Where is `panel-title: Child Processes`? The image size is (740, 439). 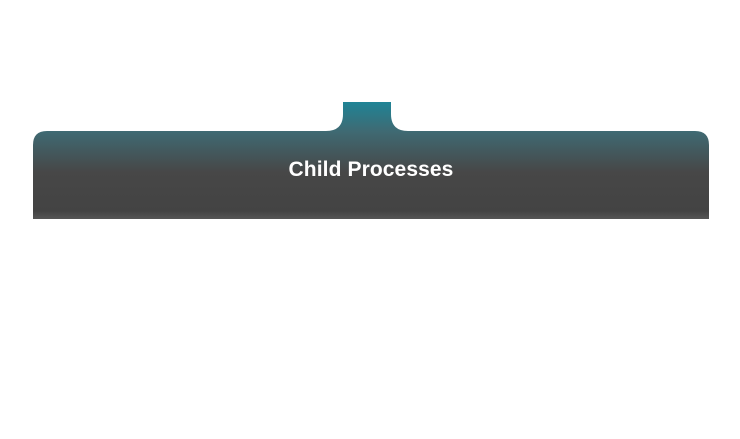 panel-title: Child Processes is located at coordinates (371, 169).